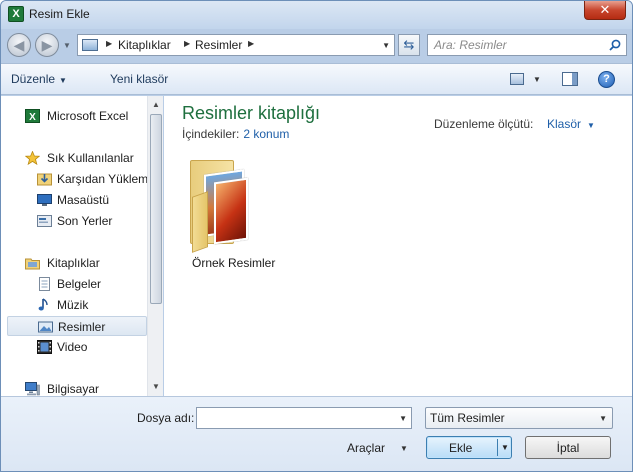  What do you see at coordinates (366, 448) in the screenshot?
I see `tools-button: Araçlar` at bounding box center [366, 448].